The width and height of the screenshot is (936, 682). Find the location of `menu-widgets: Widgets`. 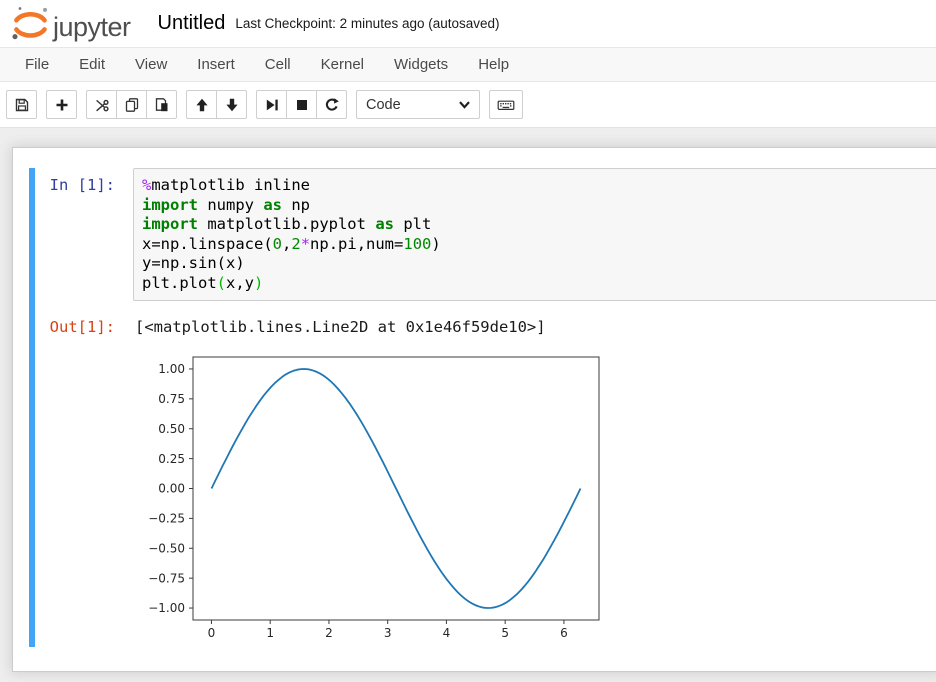

menu-widgets: Widgets is located at coordinates (421, 64).